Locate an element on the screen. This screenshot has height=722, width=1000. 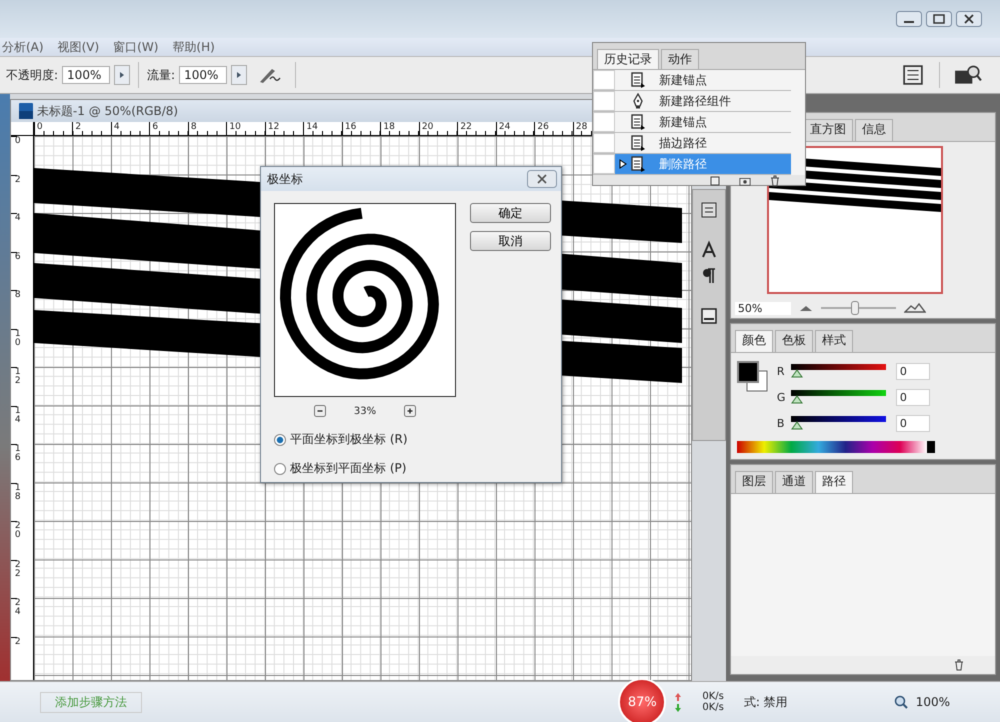
maximize-icon is located at coordinates (939, 19).